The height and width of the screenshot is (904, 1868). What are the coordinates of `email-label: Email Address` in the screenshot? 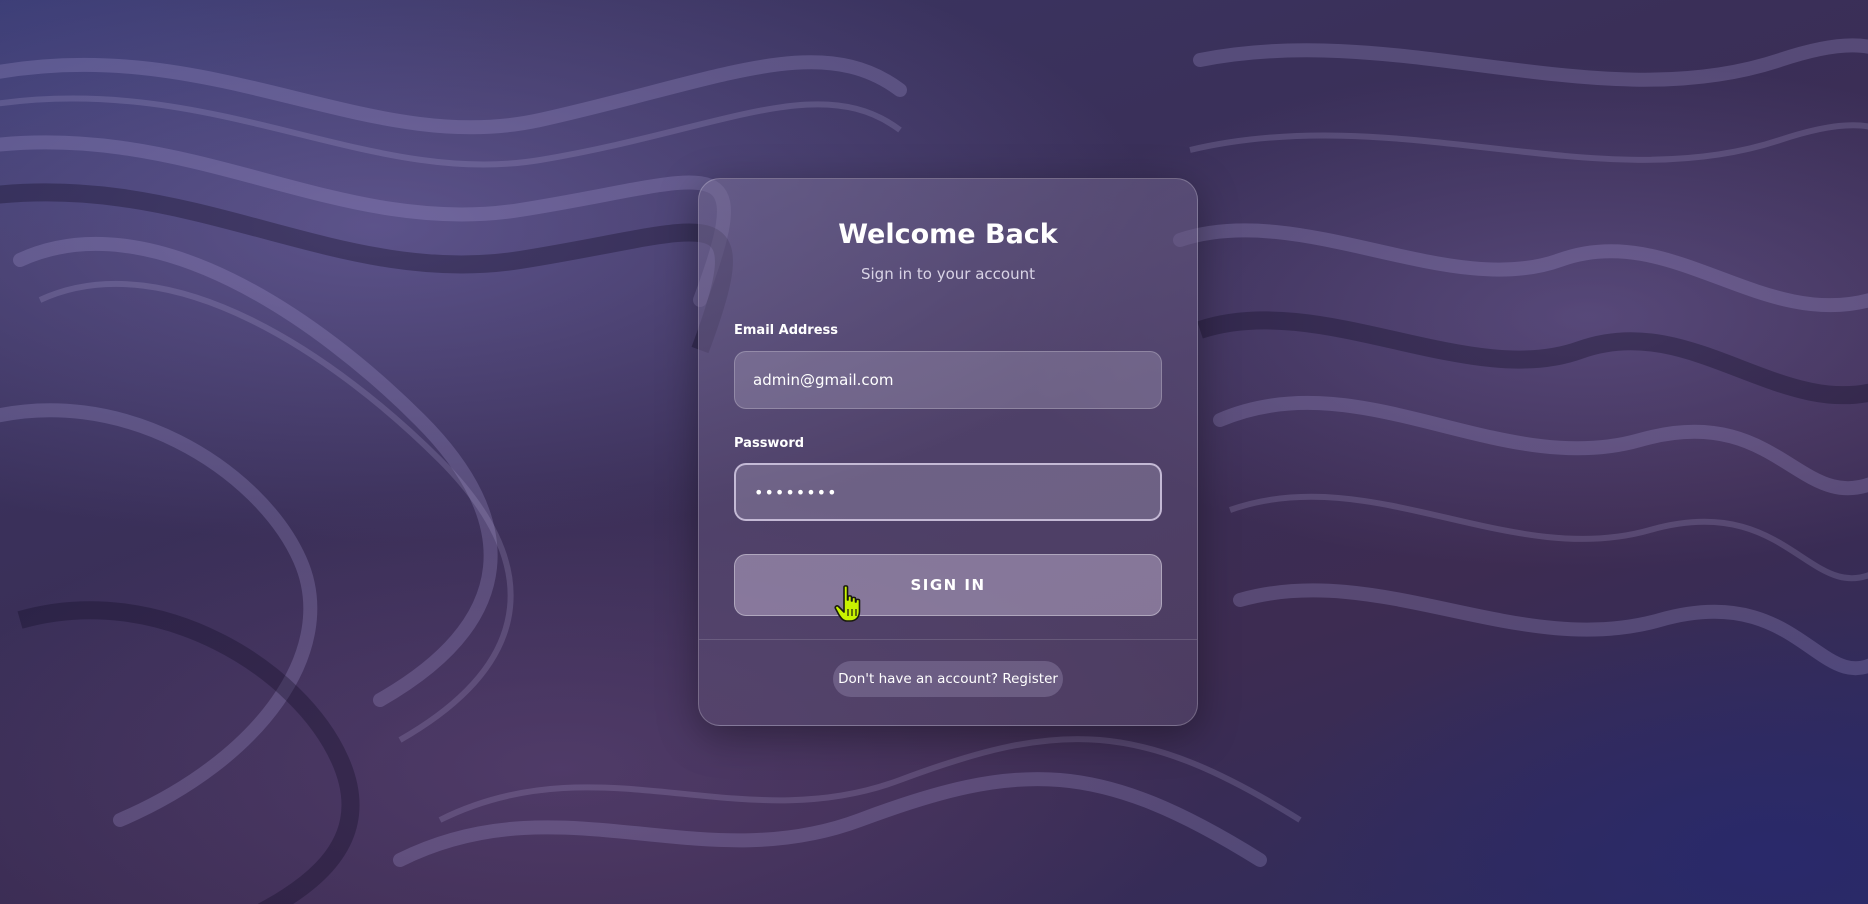 It's located at (786, 330).